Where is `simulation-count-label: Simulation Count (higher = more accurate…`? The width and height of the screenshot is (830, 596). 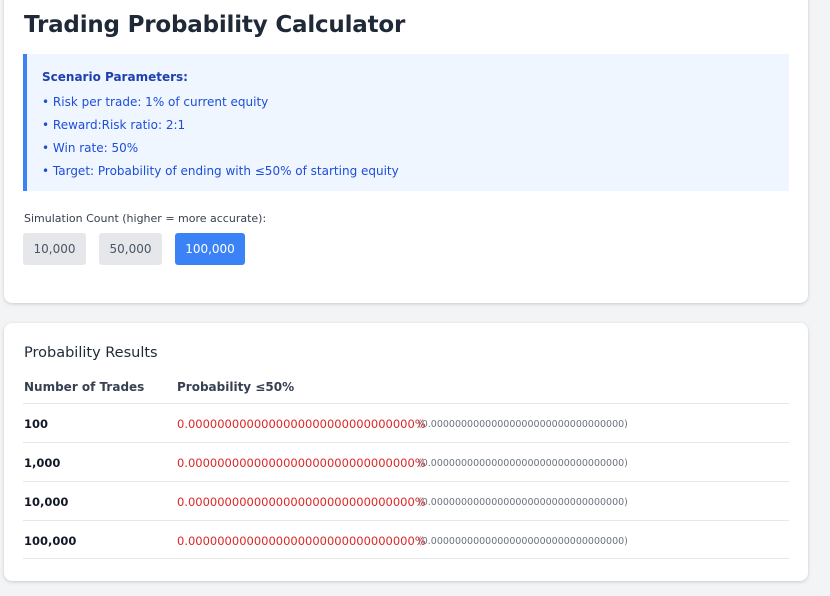 simulation-count-label: Simulation Count (higher = more accurate… is located at coordinates (145, 218).